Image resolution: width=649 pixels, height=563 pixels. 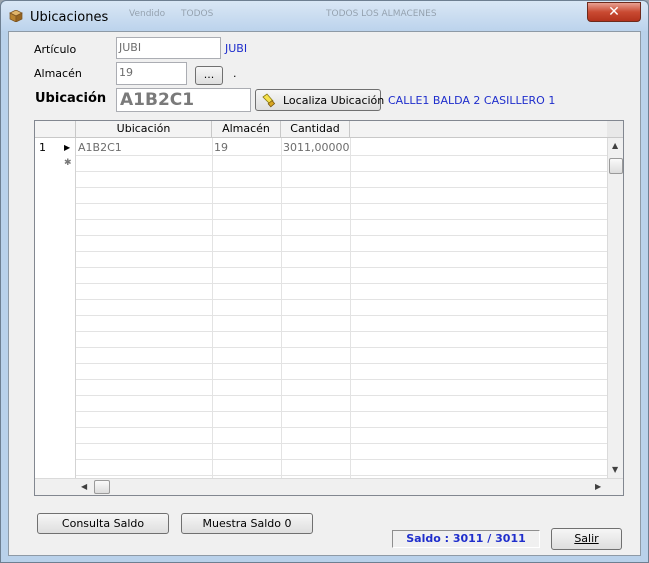 What do you see at coordinates (246, 129) in the screenshot?
I see `column-header-almacen: Almacén` at bounding box center [246, 129].